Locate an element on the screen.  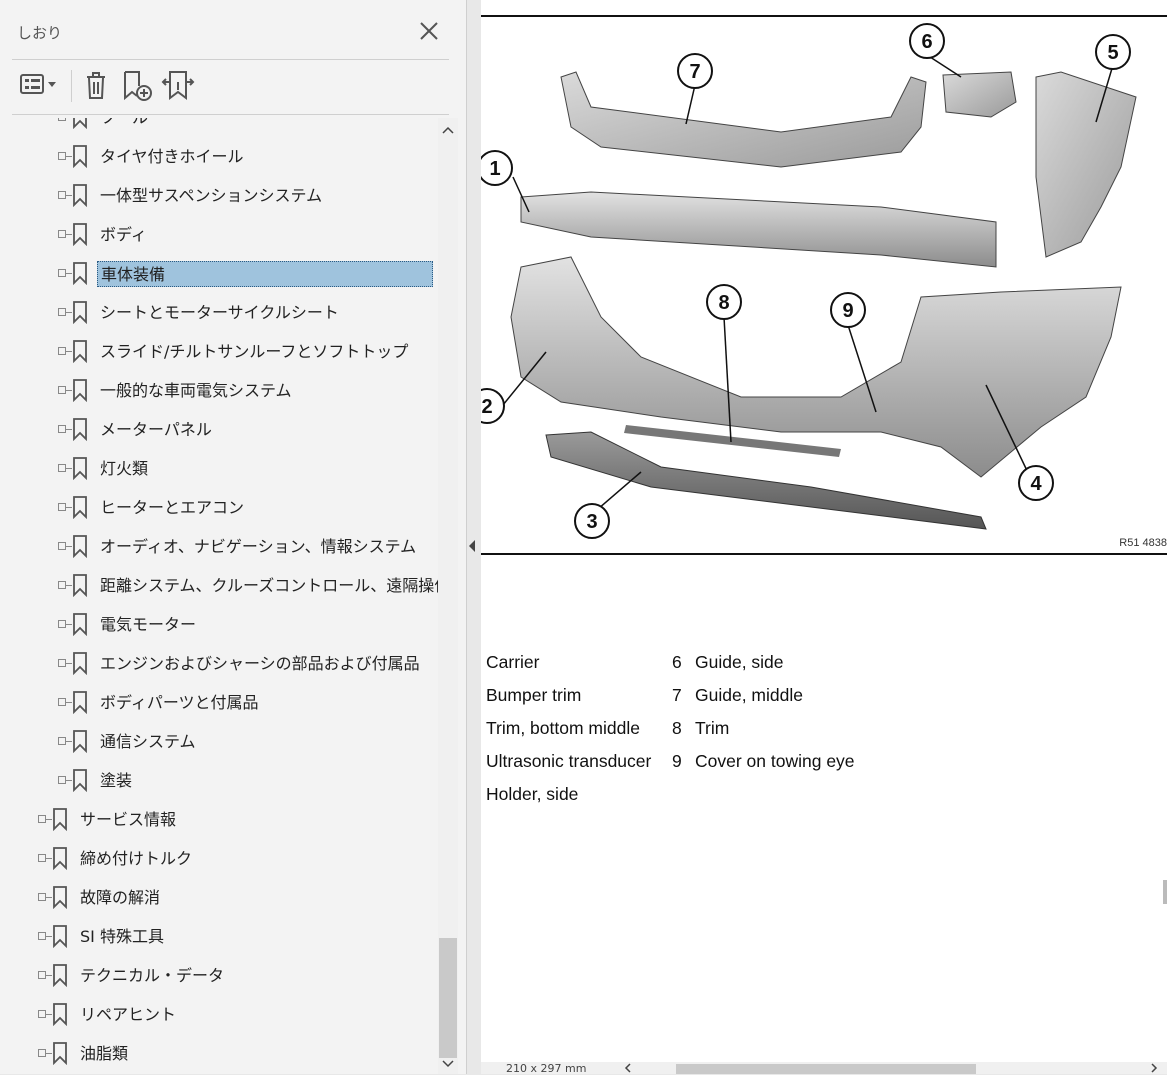
legend-number: 6 is located at coordinates (677, 662).